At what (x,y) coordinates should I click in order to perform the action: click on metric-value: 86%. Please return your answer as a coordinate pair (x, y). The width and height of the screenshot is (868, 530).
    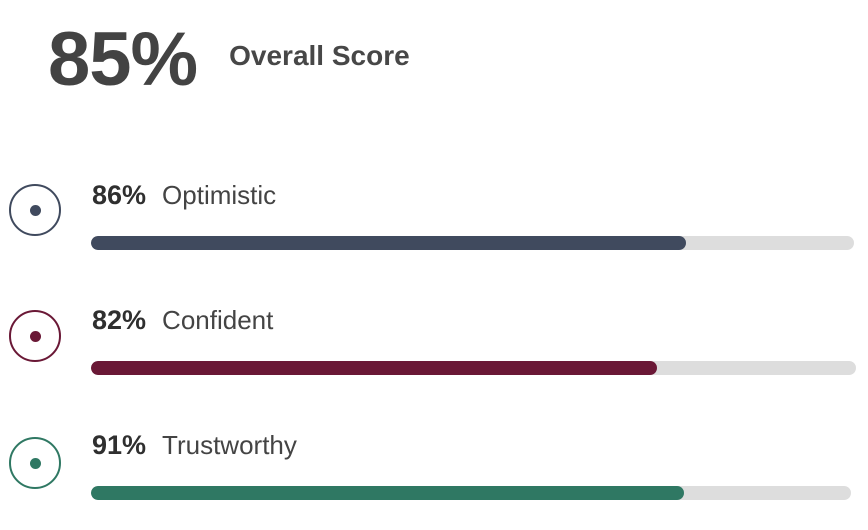
    Looking at the image, I should click on (119, 195).